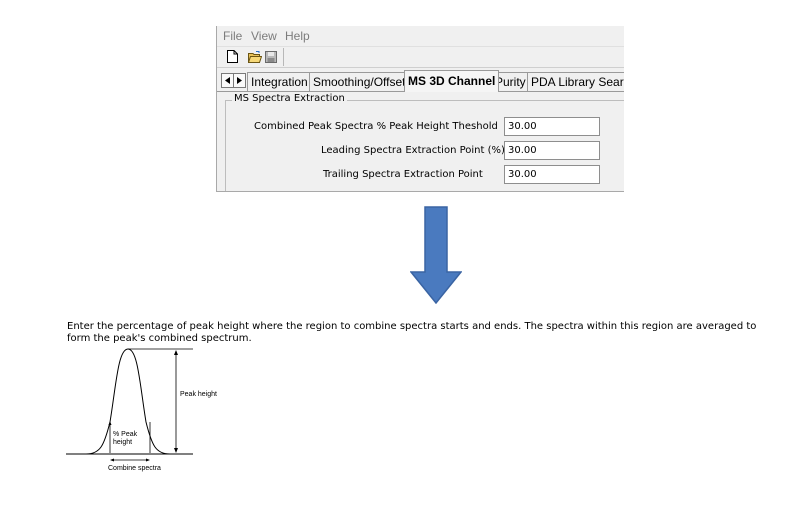  Describe the element at coordinates (134, 468) in the screenshot. I see `combine-spectra-label: Combine spectra` at that location.